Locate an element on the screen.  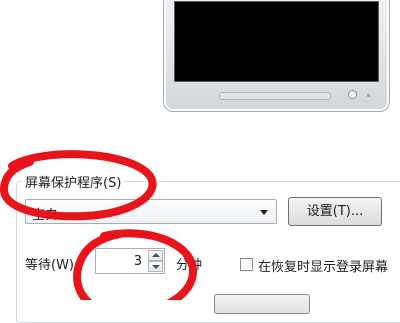
screensaver-select: 空白 is located at coordinates (151, 211).